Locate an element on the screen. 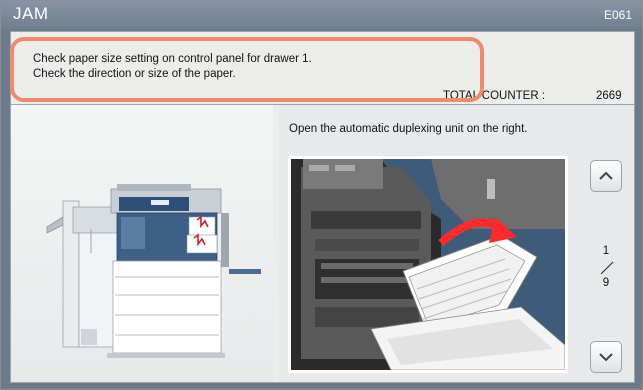  chevron-up-icon is located at coordinates (606, 175).